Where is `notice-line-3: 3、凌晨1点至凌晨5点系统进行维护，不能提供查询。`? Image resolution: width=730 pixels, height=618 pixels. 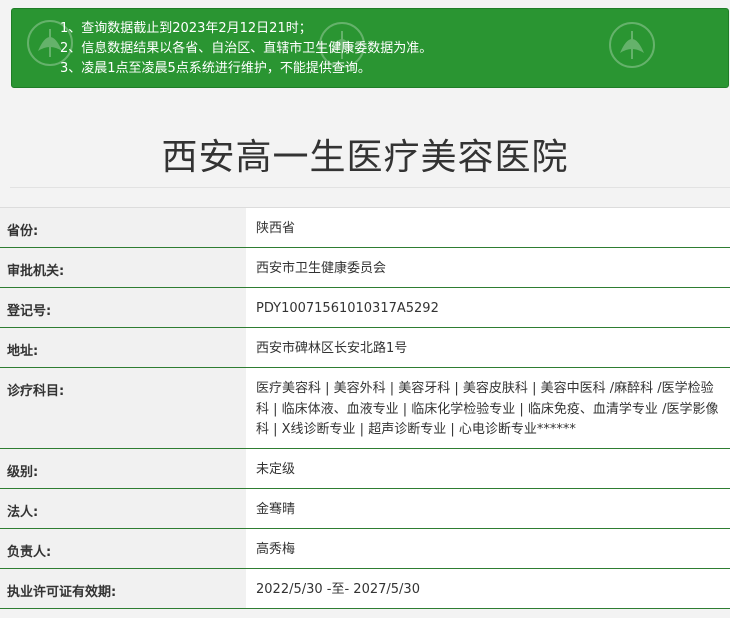 notice-line-3: 3、凌晨1点至凌晨5点系统进行维护，不能提供查询。 is located at coordinates (215, 68).